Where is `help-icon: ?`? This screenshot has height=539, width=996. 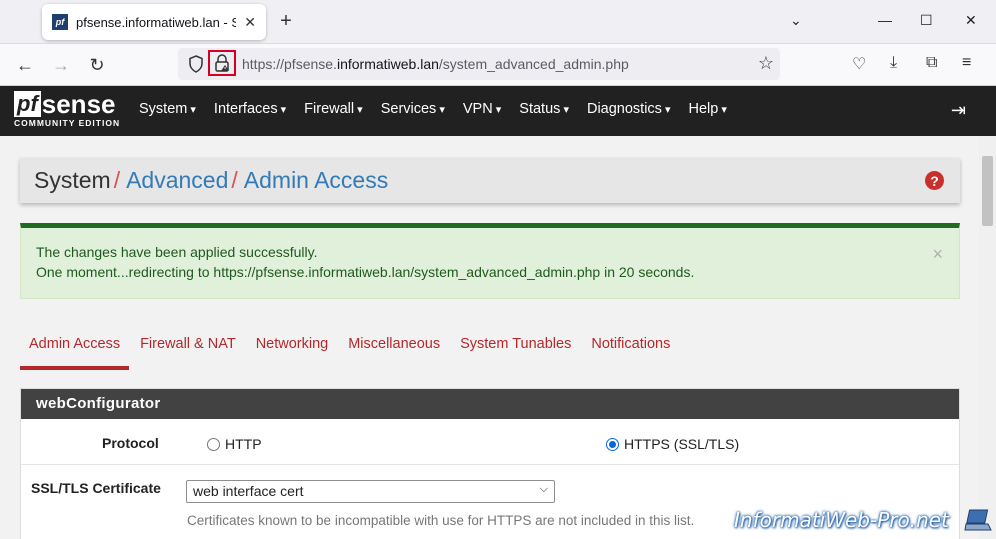
help-icon: ? is located at coordinates (934, 180).